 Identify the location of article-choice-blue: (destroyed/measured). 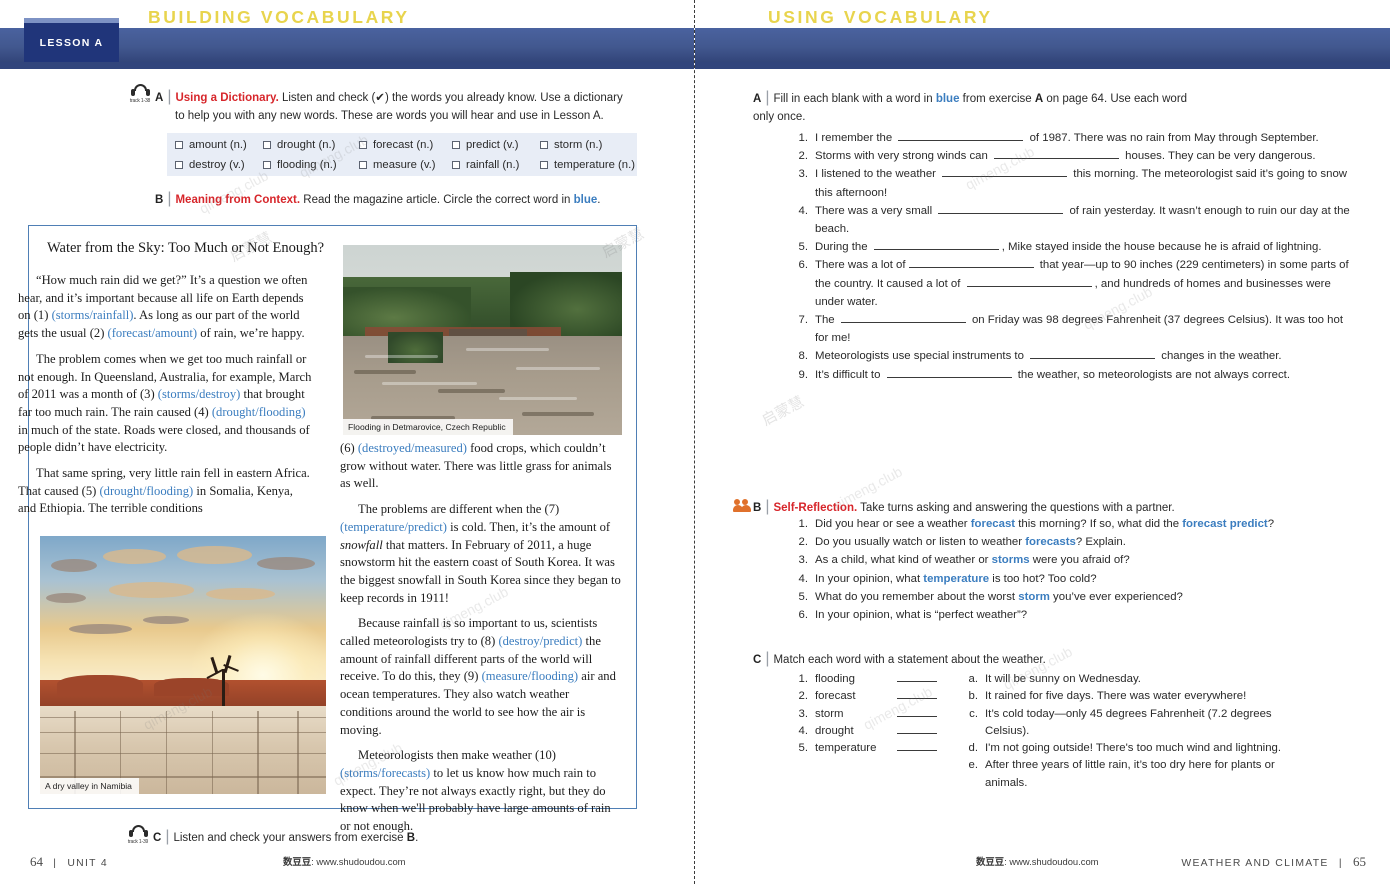
(412, 448).